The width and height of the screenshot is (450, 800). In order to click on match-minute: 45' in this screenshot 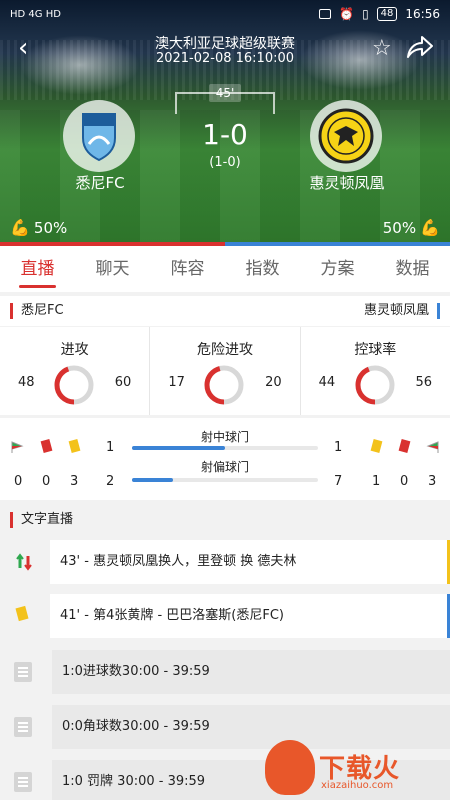, I will do `click(225, 93)`.